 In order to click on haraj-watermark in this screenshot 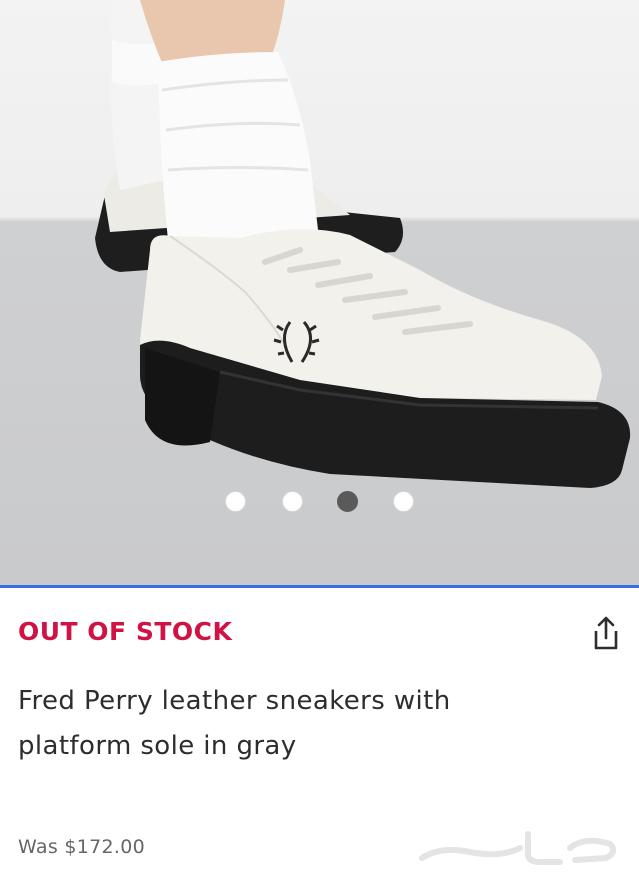, I will do `click(518, 848)`.